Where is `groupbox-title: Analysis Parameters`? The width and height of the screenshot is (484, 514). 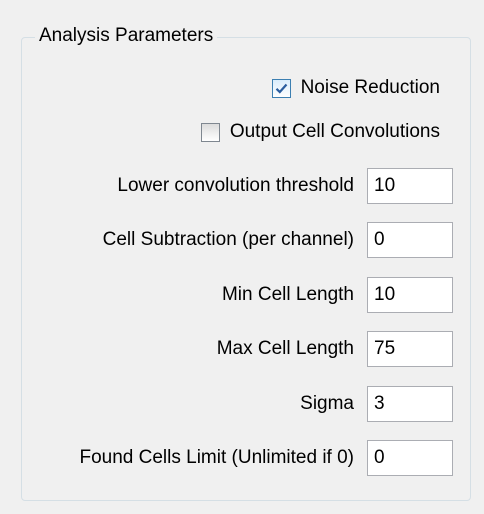 groupbox-title: Analysis Parameters is located at coordinates (126, 36).